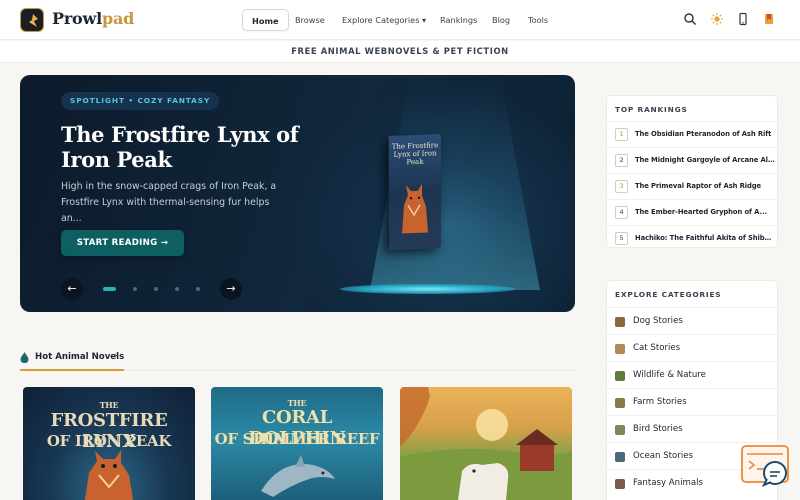 The image size is (800, 500). What do you see at coordinates (690, 19) in the screenshot?
I see `search-icon` at bounding box center [690, 19].